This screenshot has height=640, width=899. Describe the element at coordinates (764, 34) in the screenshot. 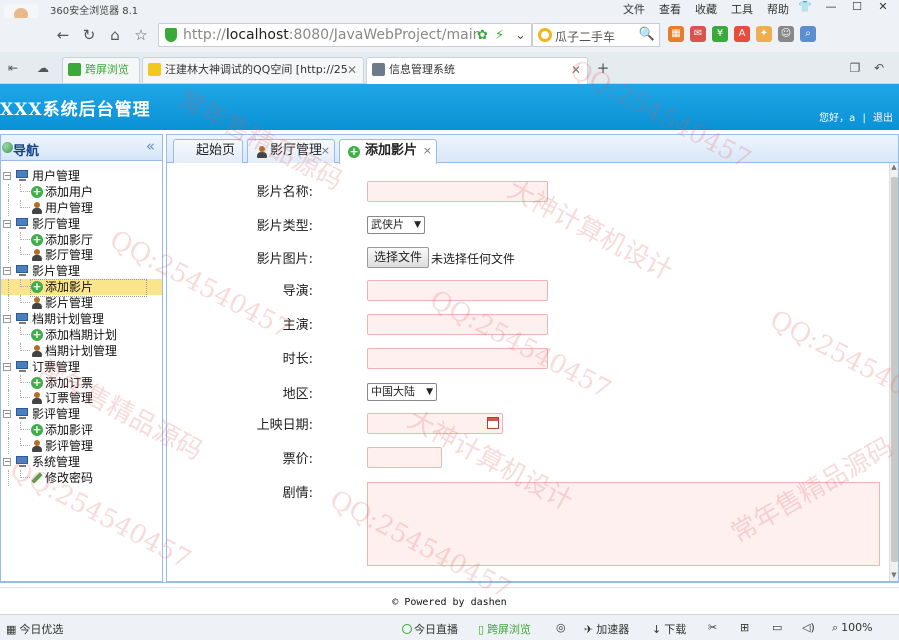

I see `translate-icon: ✦` at that location.